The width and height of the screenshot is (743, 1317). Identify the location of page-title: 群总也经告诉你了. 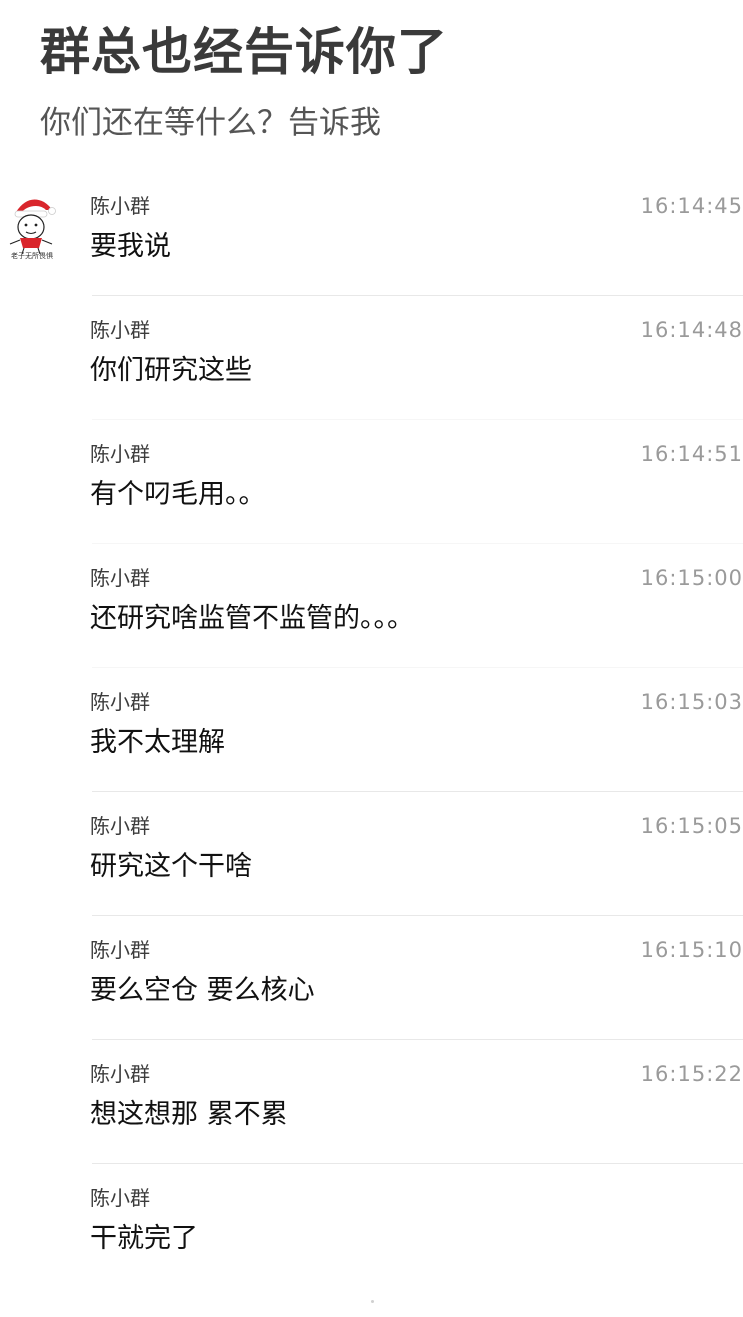
(244, 52).